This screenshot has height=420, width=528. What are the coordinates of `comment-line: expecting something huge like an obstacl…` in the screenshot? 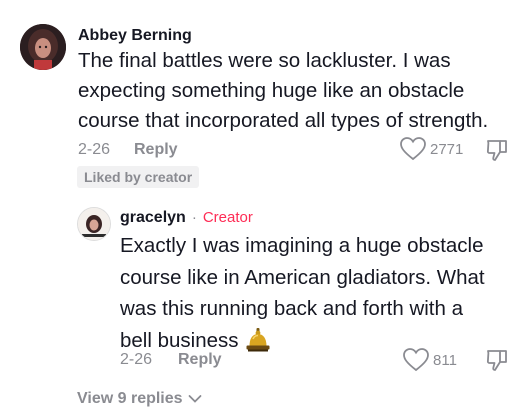 It's located at (271, 90).